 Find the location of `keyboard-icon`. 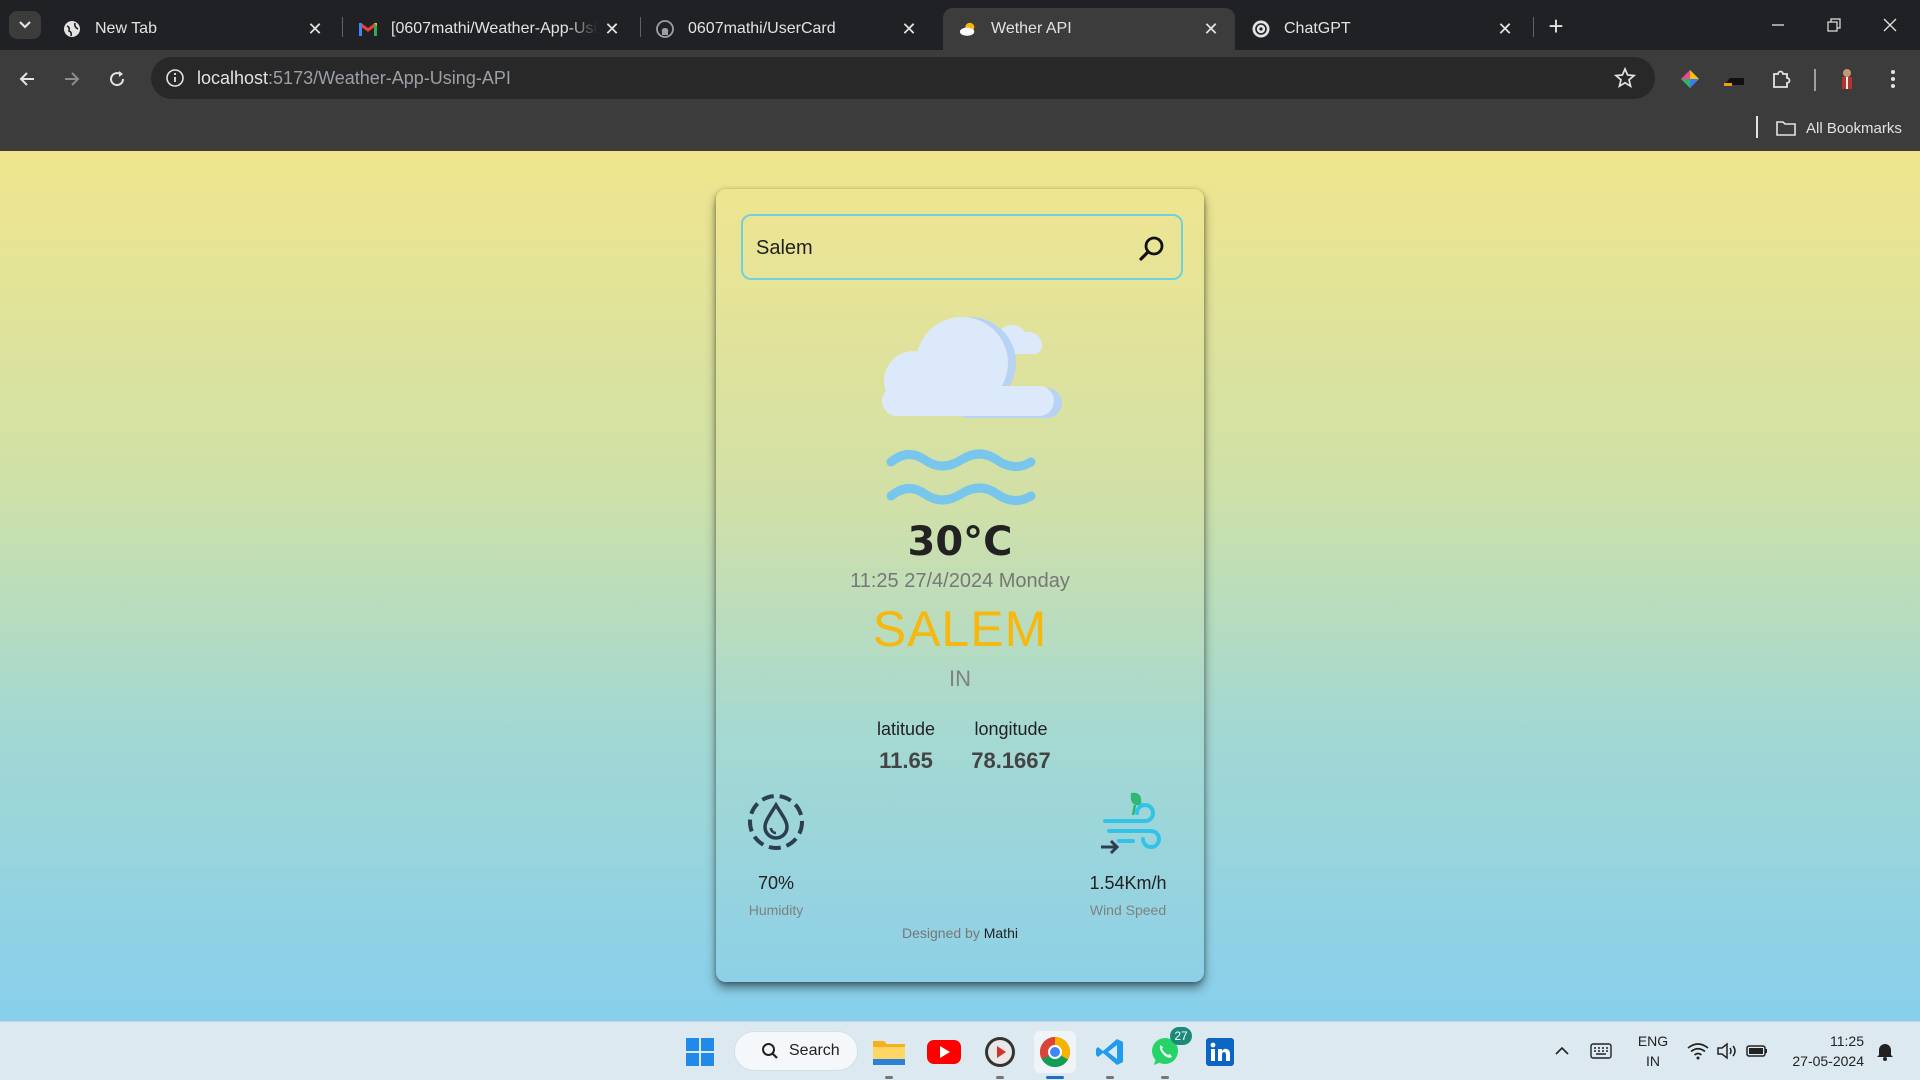

keyboard-icon is located at coordinates (1601, 1051).